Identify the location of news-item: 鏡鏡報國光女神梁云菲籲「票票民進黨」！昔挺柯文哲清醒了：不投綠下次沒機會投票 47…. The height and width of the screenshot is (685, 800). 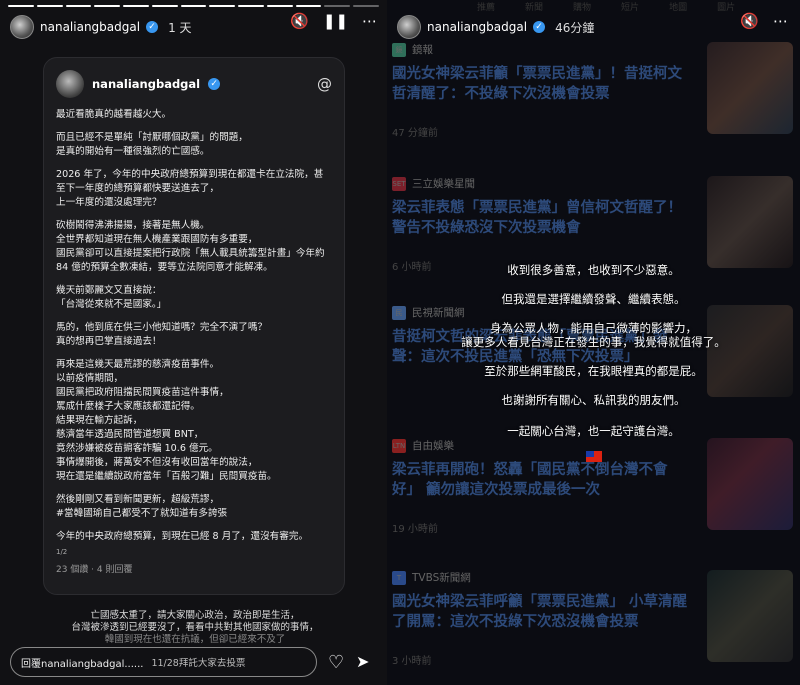
(593, 102).